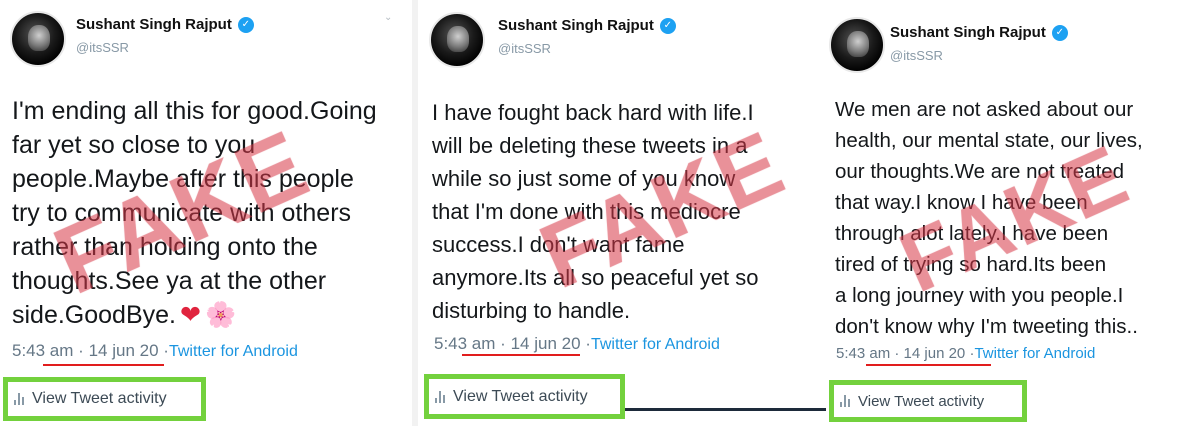 The height and width of the screenshot is (426, 1200). Describe the element at coordinates (595, 277) in the screenshot. I see `tweet-line: anymore.Its all so peaceful yet so` at that location.